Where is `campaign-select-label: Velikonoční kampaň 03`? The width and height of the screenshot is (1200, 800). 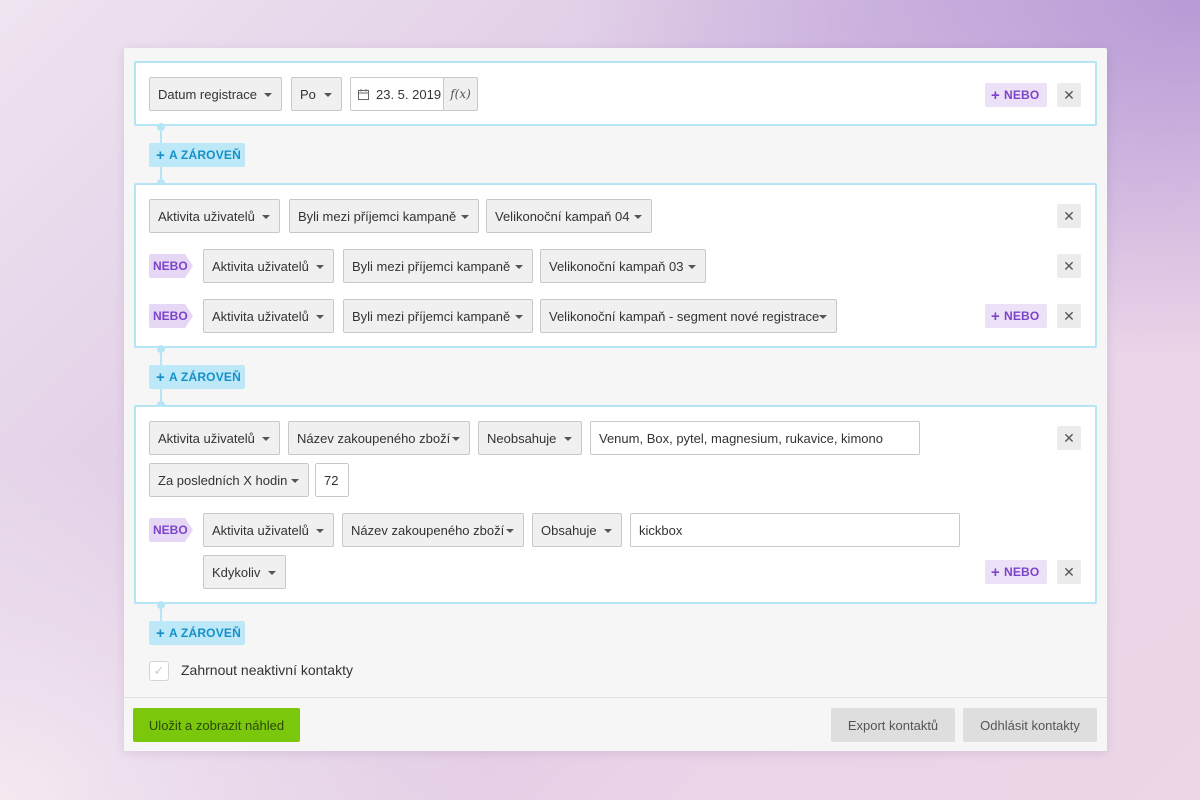
campaign-select-label: Velikonoční kampaň 03 is located at coordinates (616, 266).